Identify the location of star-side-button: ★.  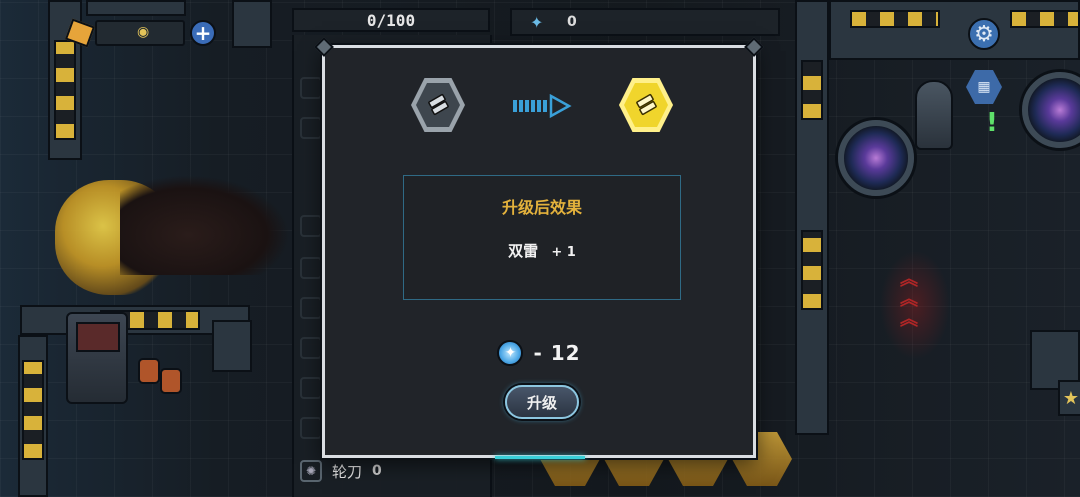
(1069, 398).